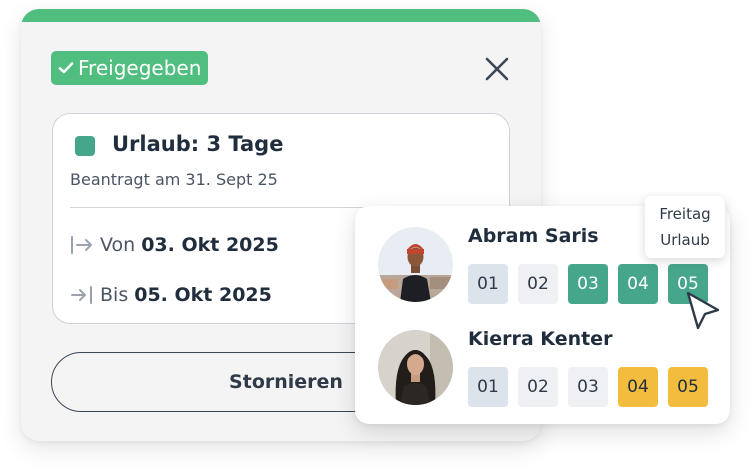 The image size is (753, 476). Describe the element at coordinates (688, 387) in the screenshot. I see `day-cell-pending: 05` at that location.